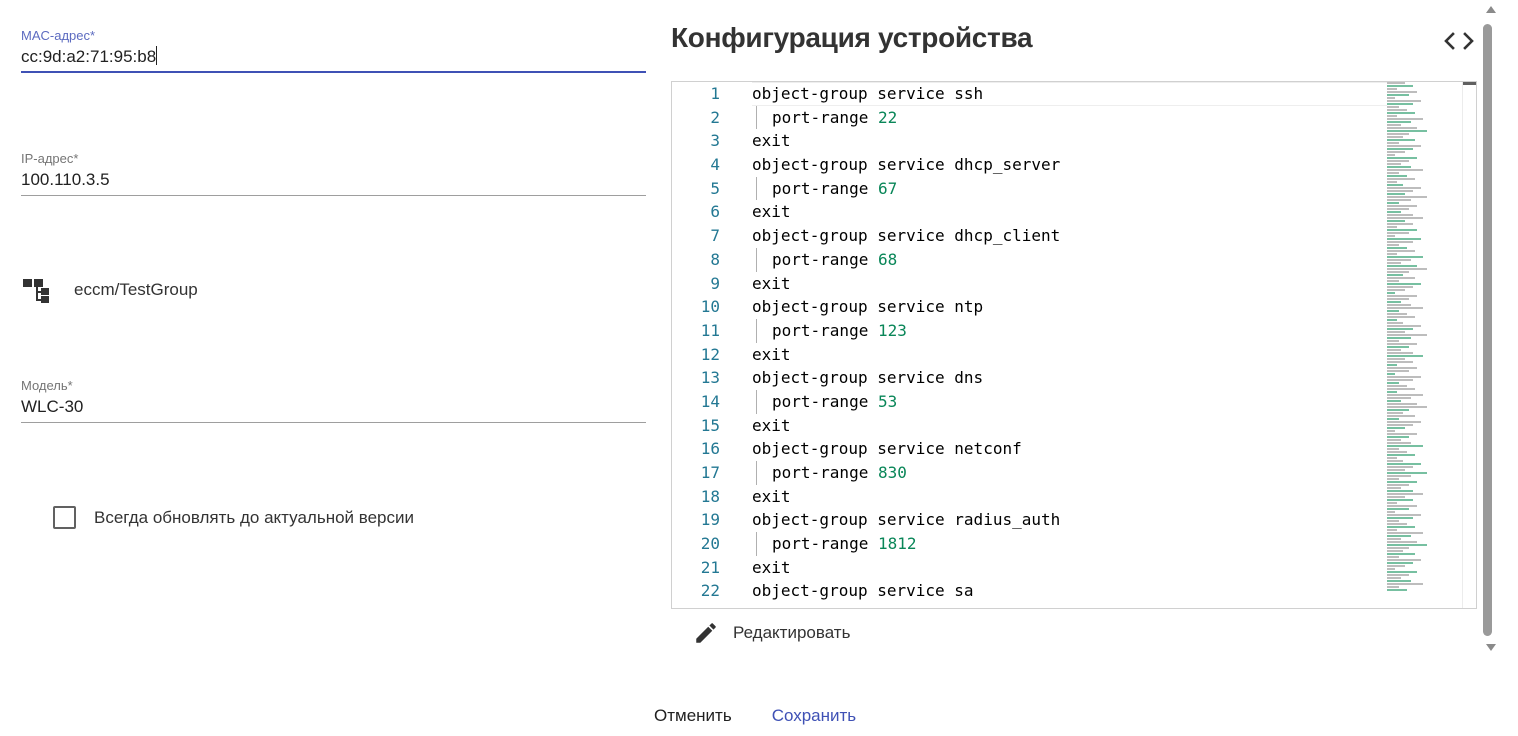 The width and height of the screenshot is (1518, 736). What do you see at coordinates (1029, 141) in the screenshot?
I see `code-line: 3 exit` at bounding box center [1029, 141].